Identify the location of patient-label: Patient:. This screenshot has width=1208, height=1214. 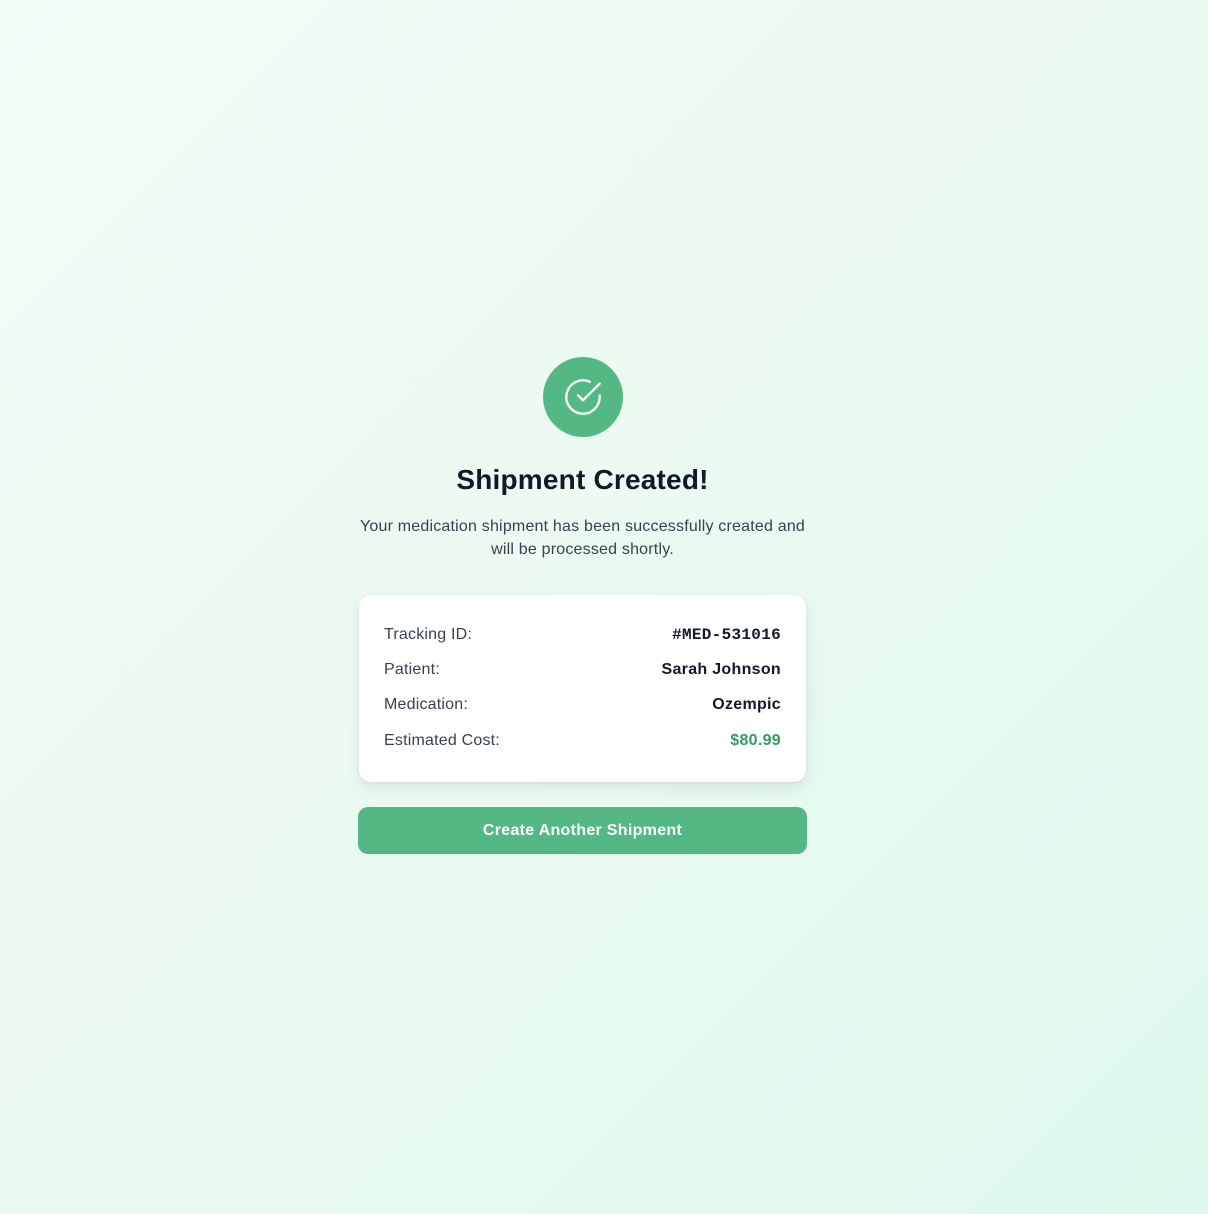
(412, 669).